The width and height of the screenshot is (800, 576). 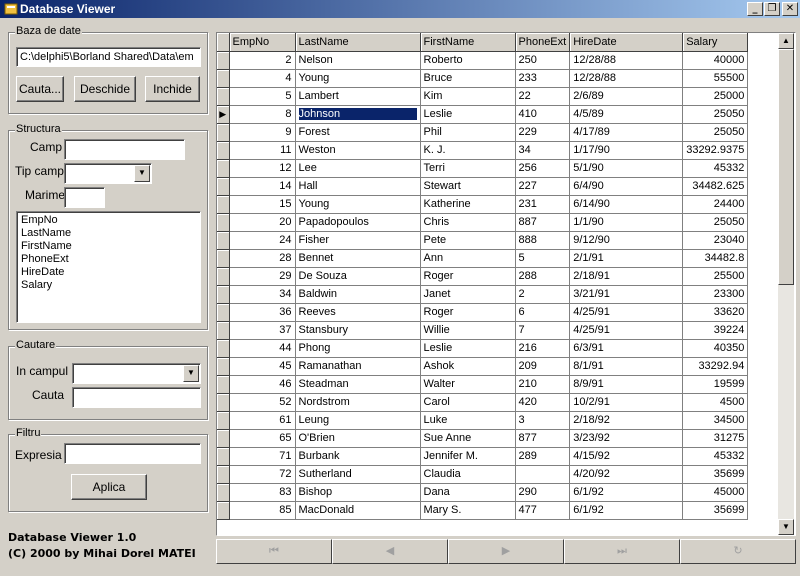 What do you see at coordinates (468, 258) in the screenshot?
I see `grid-cell-firstname: Ann` at bounding box center [468, 258].